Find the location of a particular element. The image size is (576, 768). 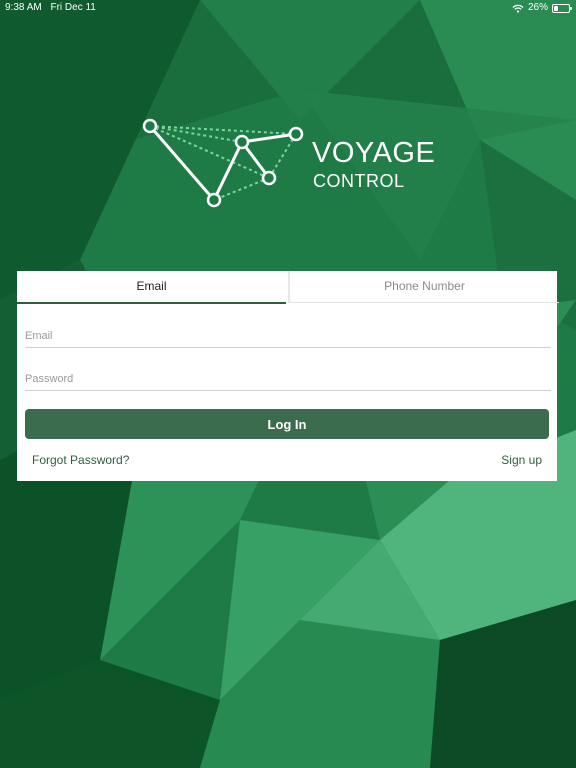

login-method-tabs: Email Phone Number is located at coordinates (288, 287).